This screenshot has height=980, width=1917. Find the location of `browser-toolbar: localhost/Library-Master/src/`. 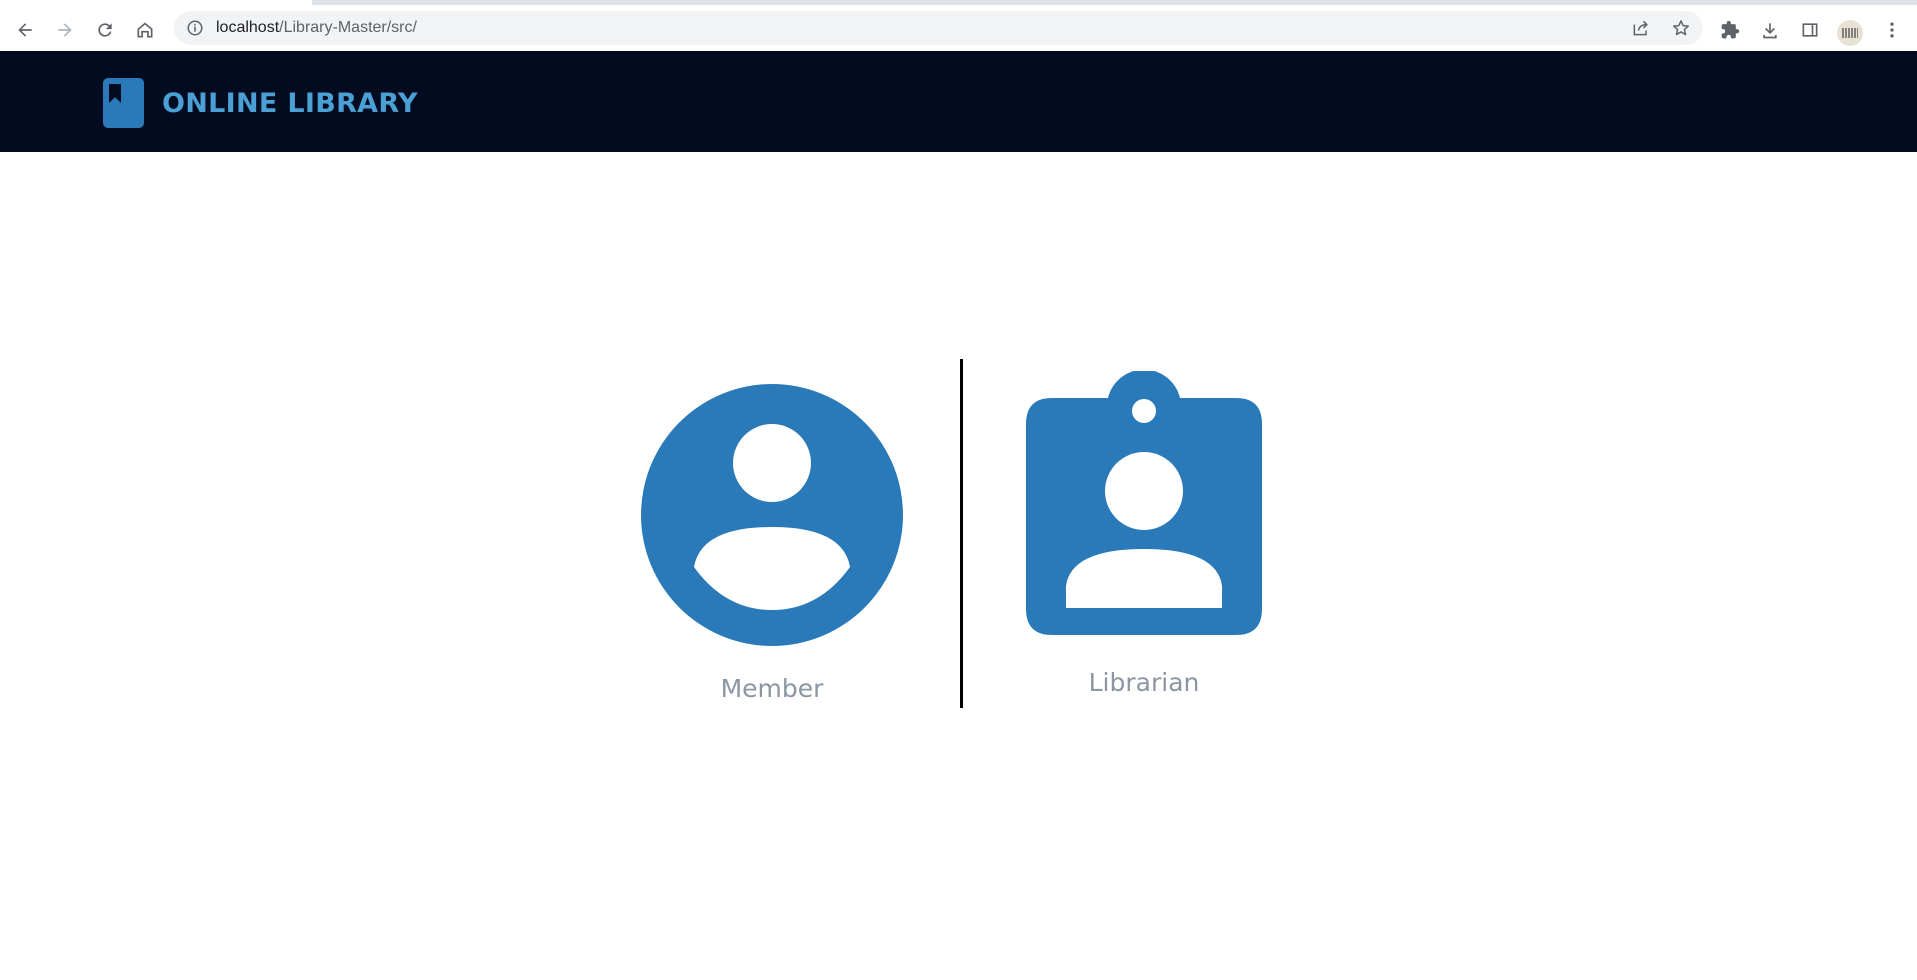

browser-toolbar: localhost/Library-Master/src/ is located at coordinates (958, 28).